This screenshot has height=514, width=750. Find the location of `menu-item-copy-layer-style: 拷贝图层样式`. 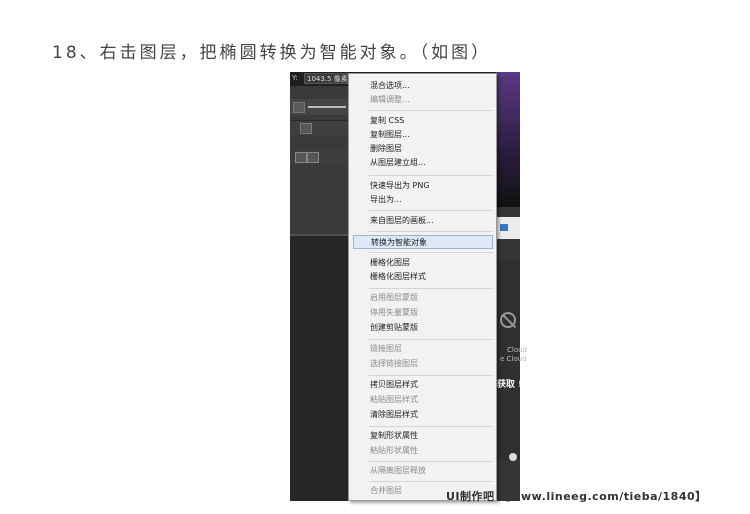

menu-item-copy-layer-style: 拷贝图层样式 is located at coordinates (423, 385).